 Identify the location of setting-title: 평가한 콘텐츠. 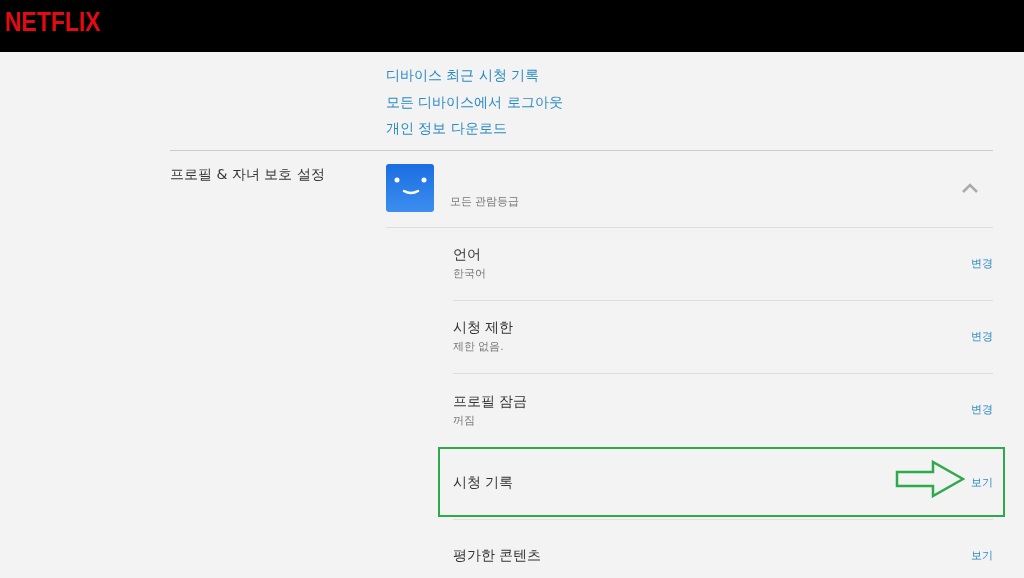
(497, 556).